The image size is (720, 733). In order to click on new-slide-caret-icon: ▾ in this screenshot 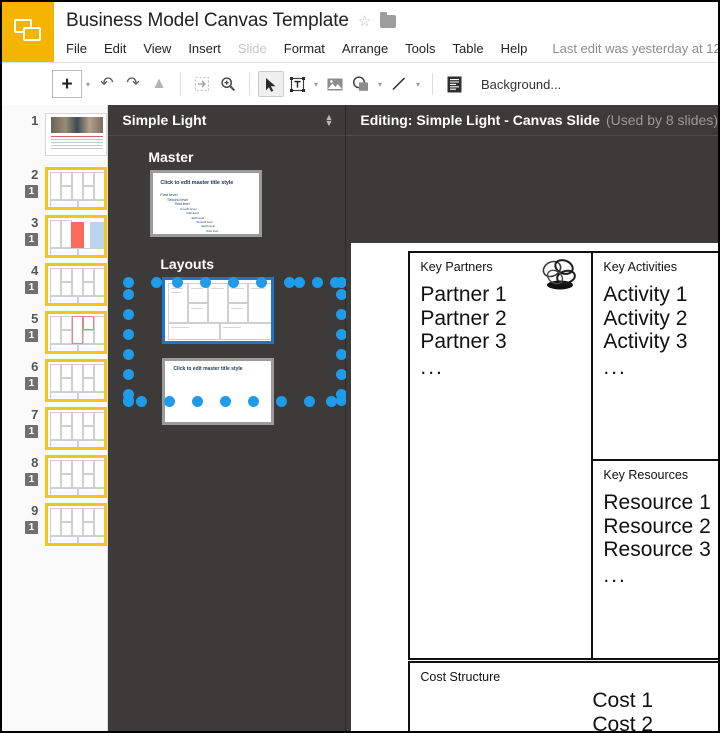, I will do `click(88, 84)`.